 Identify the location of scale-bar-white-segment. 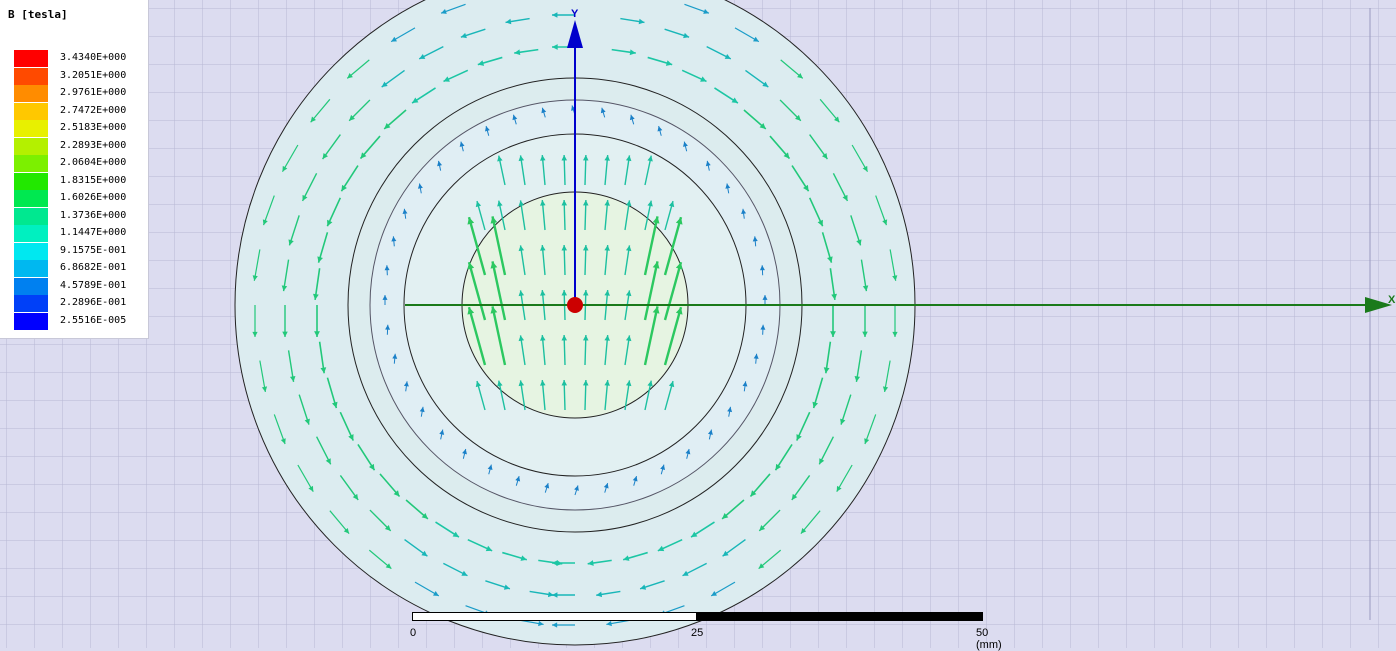
(554, 616).